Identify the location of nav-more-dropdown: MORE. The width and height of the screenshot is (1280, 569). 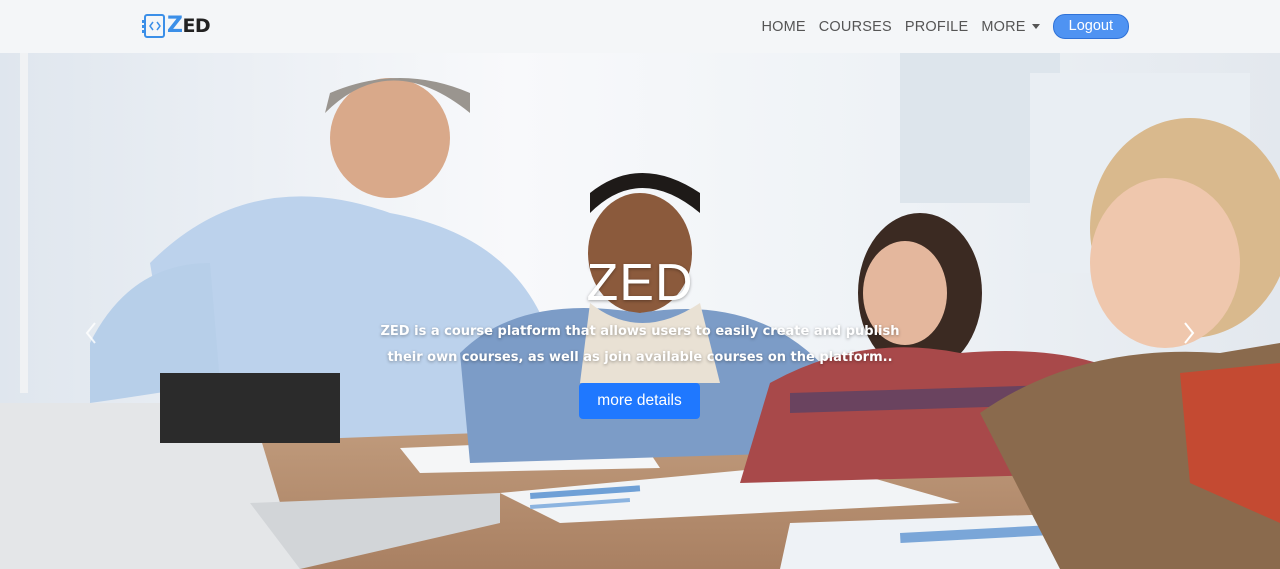
(1010, 26).